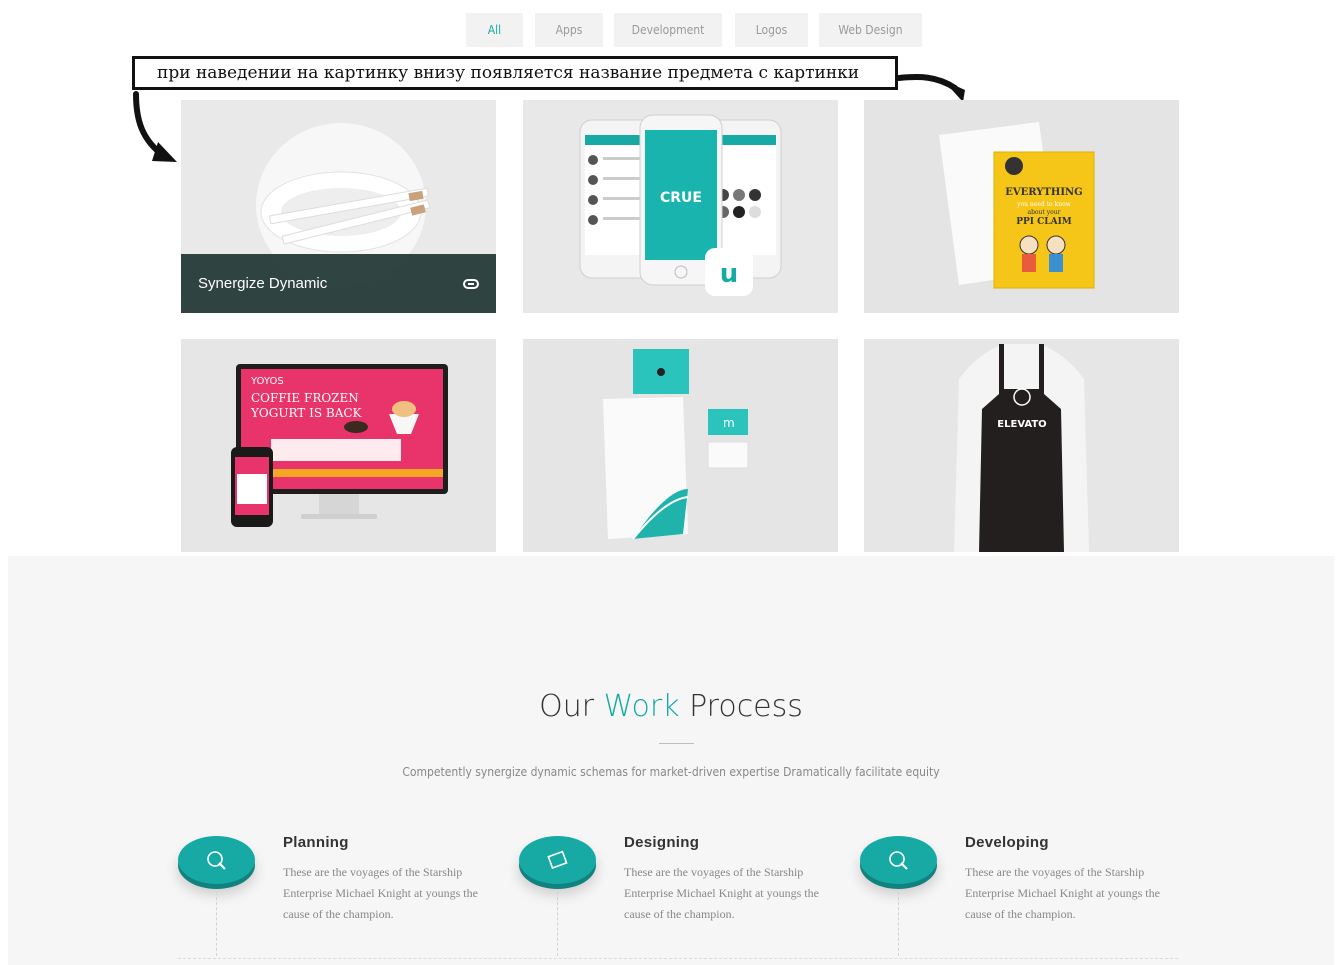  I want to click on design-icon, so click(557, 860).